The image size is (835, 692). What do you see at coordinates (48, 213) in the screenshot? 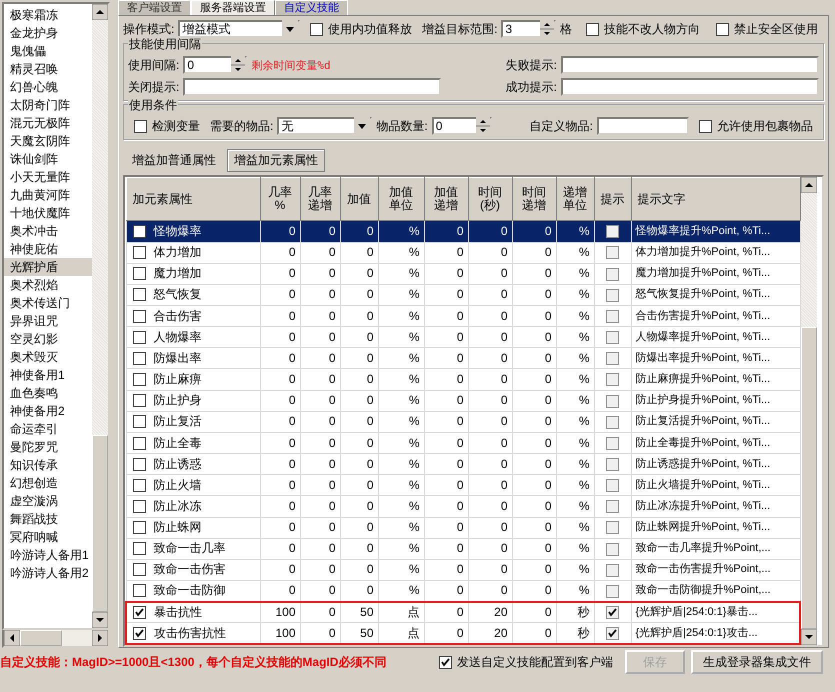
I see `list-item: 十地伏魔阵` at bounding box center [48, 213].